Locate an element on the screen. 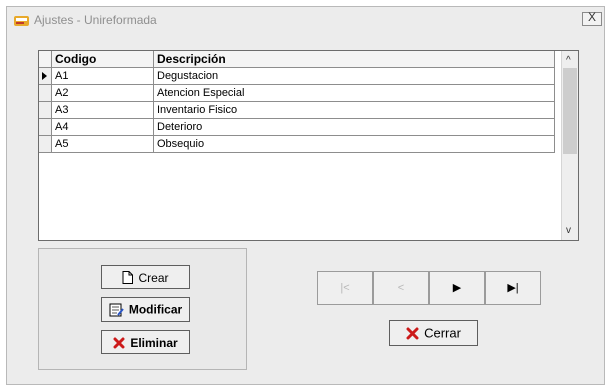 The width and height of the screenshot is (605, 385). cerrar-button: Cerrar is located at coordinates (433, 333).